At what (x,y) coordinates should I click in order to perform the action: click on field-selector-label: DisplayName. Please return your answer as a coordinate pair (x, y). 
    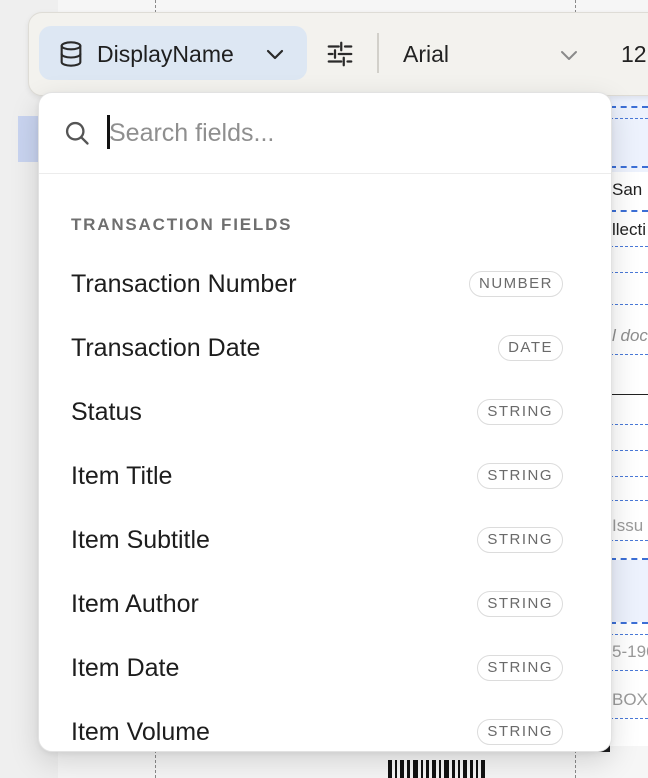
    Looking at the image, I should click on (165, 54).